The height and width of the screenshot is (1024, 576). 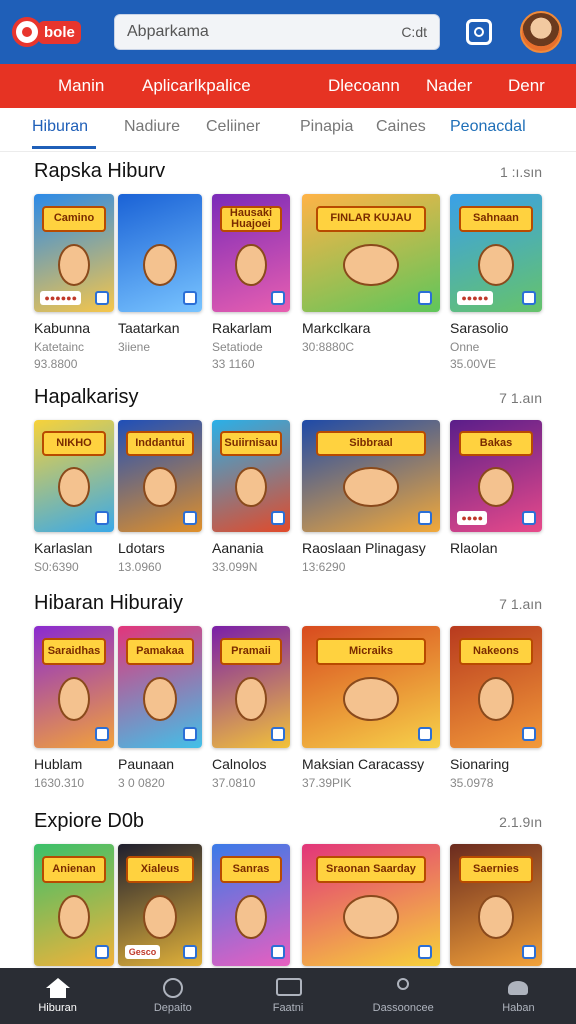 What do you see at coordinates (234, 783) in the screenshot?
I see `game-subtitle: 37.0810` at bounding box center [234, 783].